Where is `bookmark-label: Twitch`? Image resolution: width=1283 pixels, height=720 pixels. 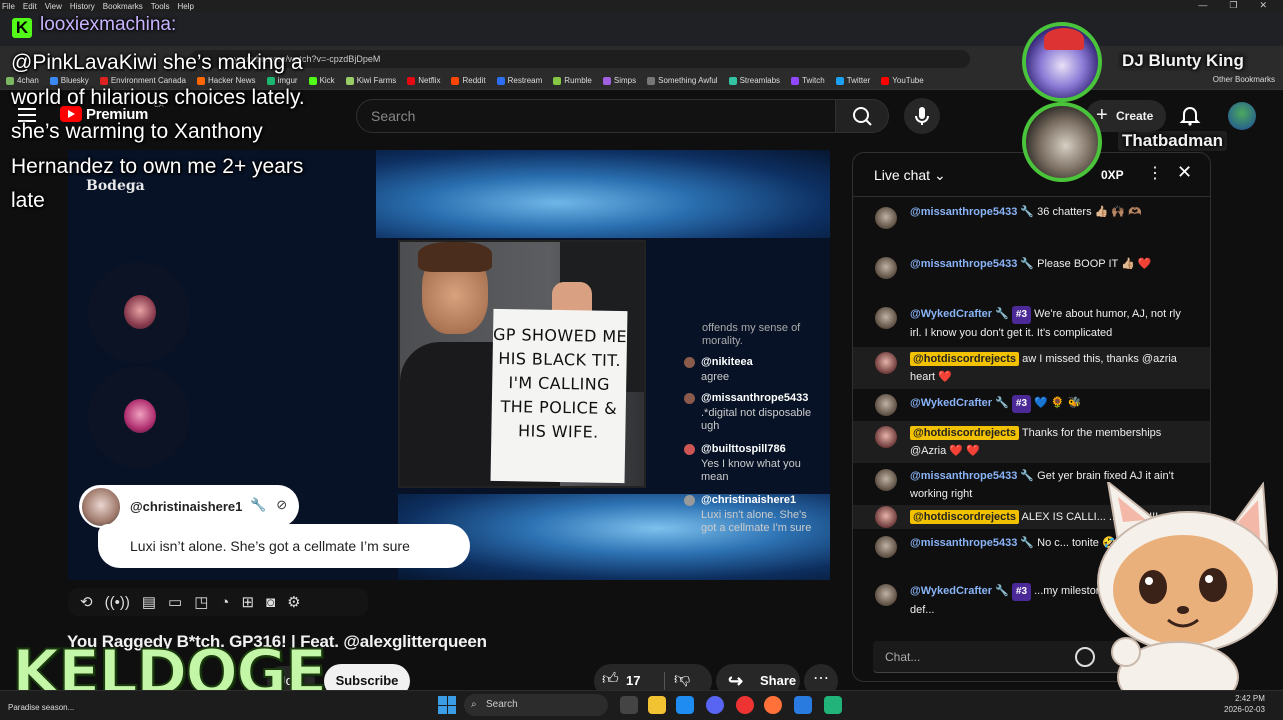
bookmark-label: Twitch is located at coordinates (813, 80).